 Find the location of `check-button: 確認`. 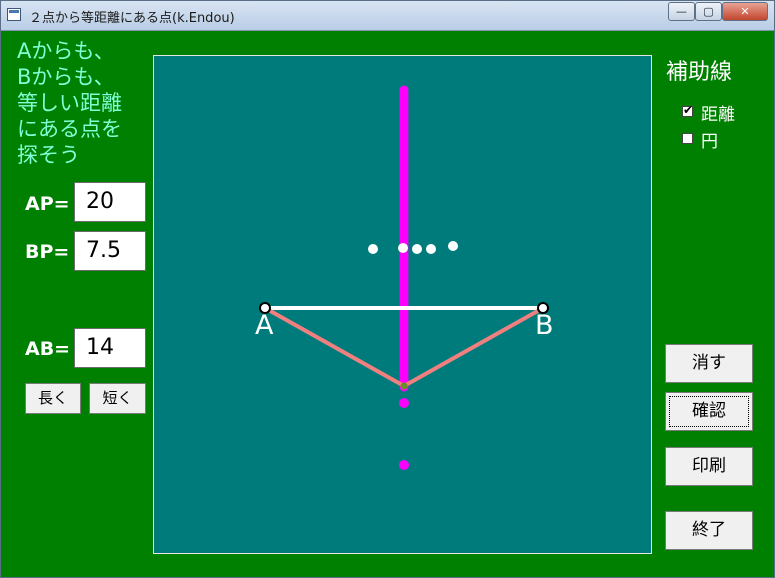

check-button: 確認 is located at coordinates (709, 411).